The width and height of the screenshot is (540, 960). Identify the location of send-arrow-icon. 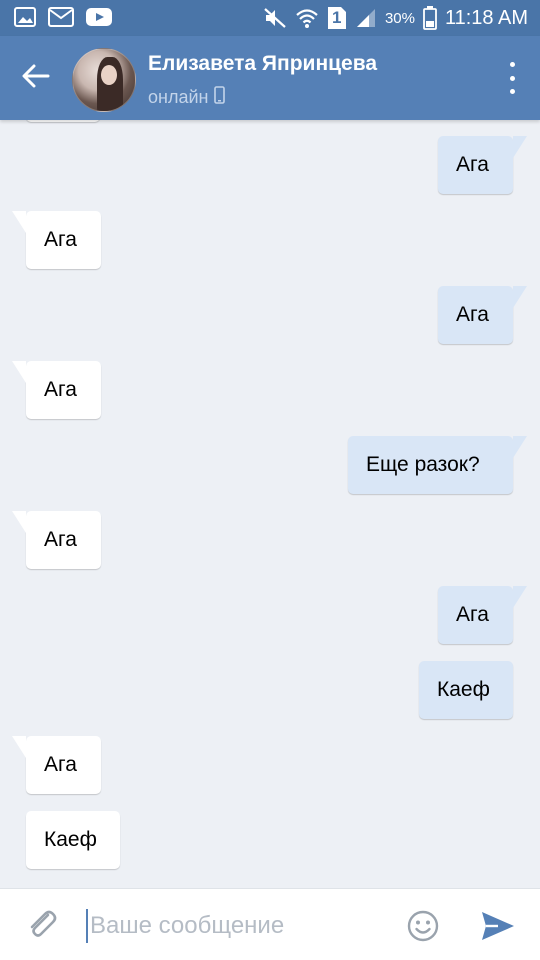
(498, 929).